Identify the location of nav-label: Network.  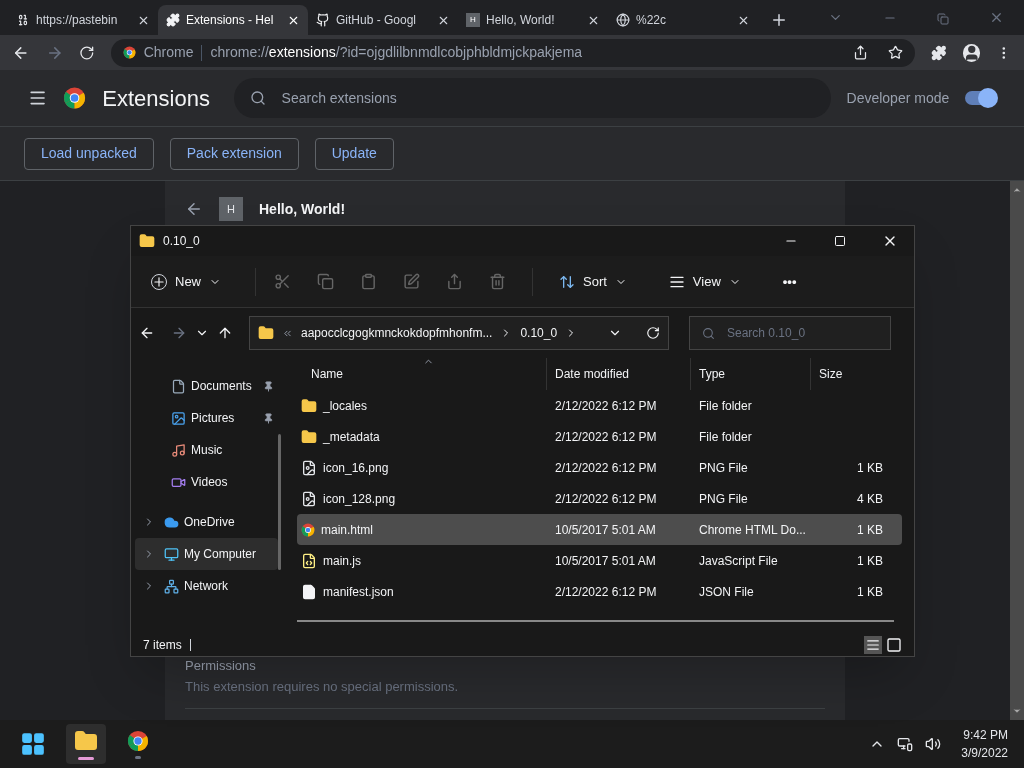
(206, 586).